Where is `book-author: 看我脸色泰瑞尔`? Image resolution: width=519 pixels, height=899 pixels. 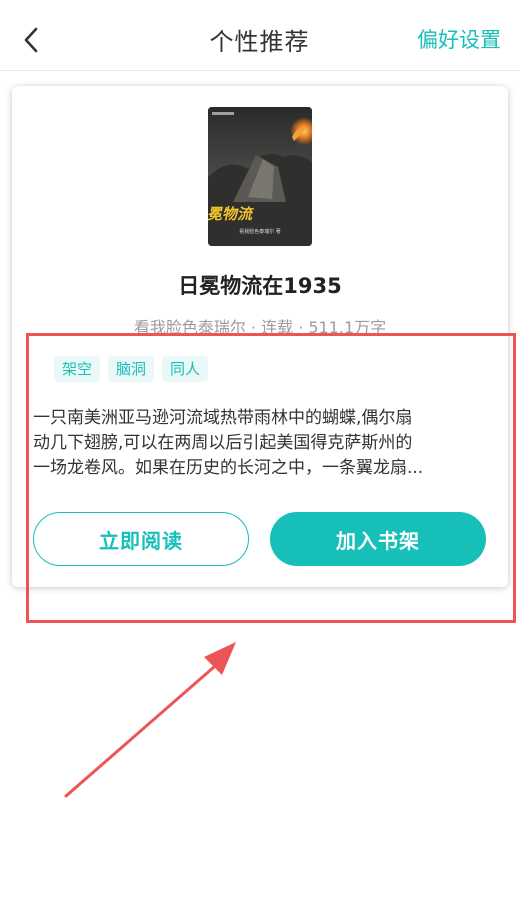
book-author: 看我脸色泰瑞尔 is located at coordinates (189, 327).